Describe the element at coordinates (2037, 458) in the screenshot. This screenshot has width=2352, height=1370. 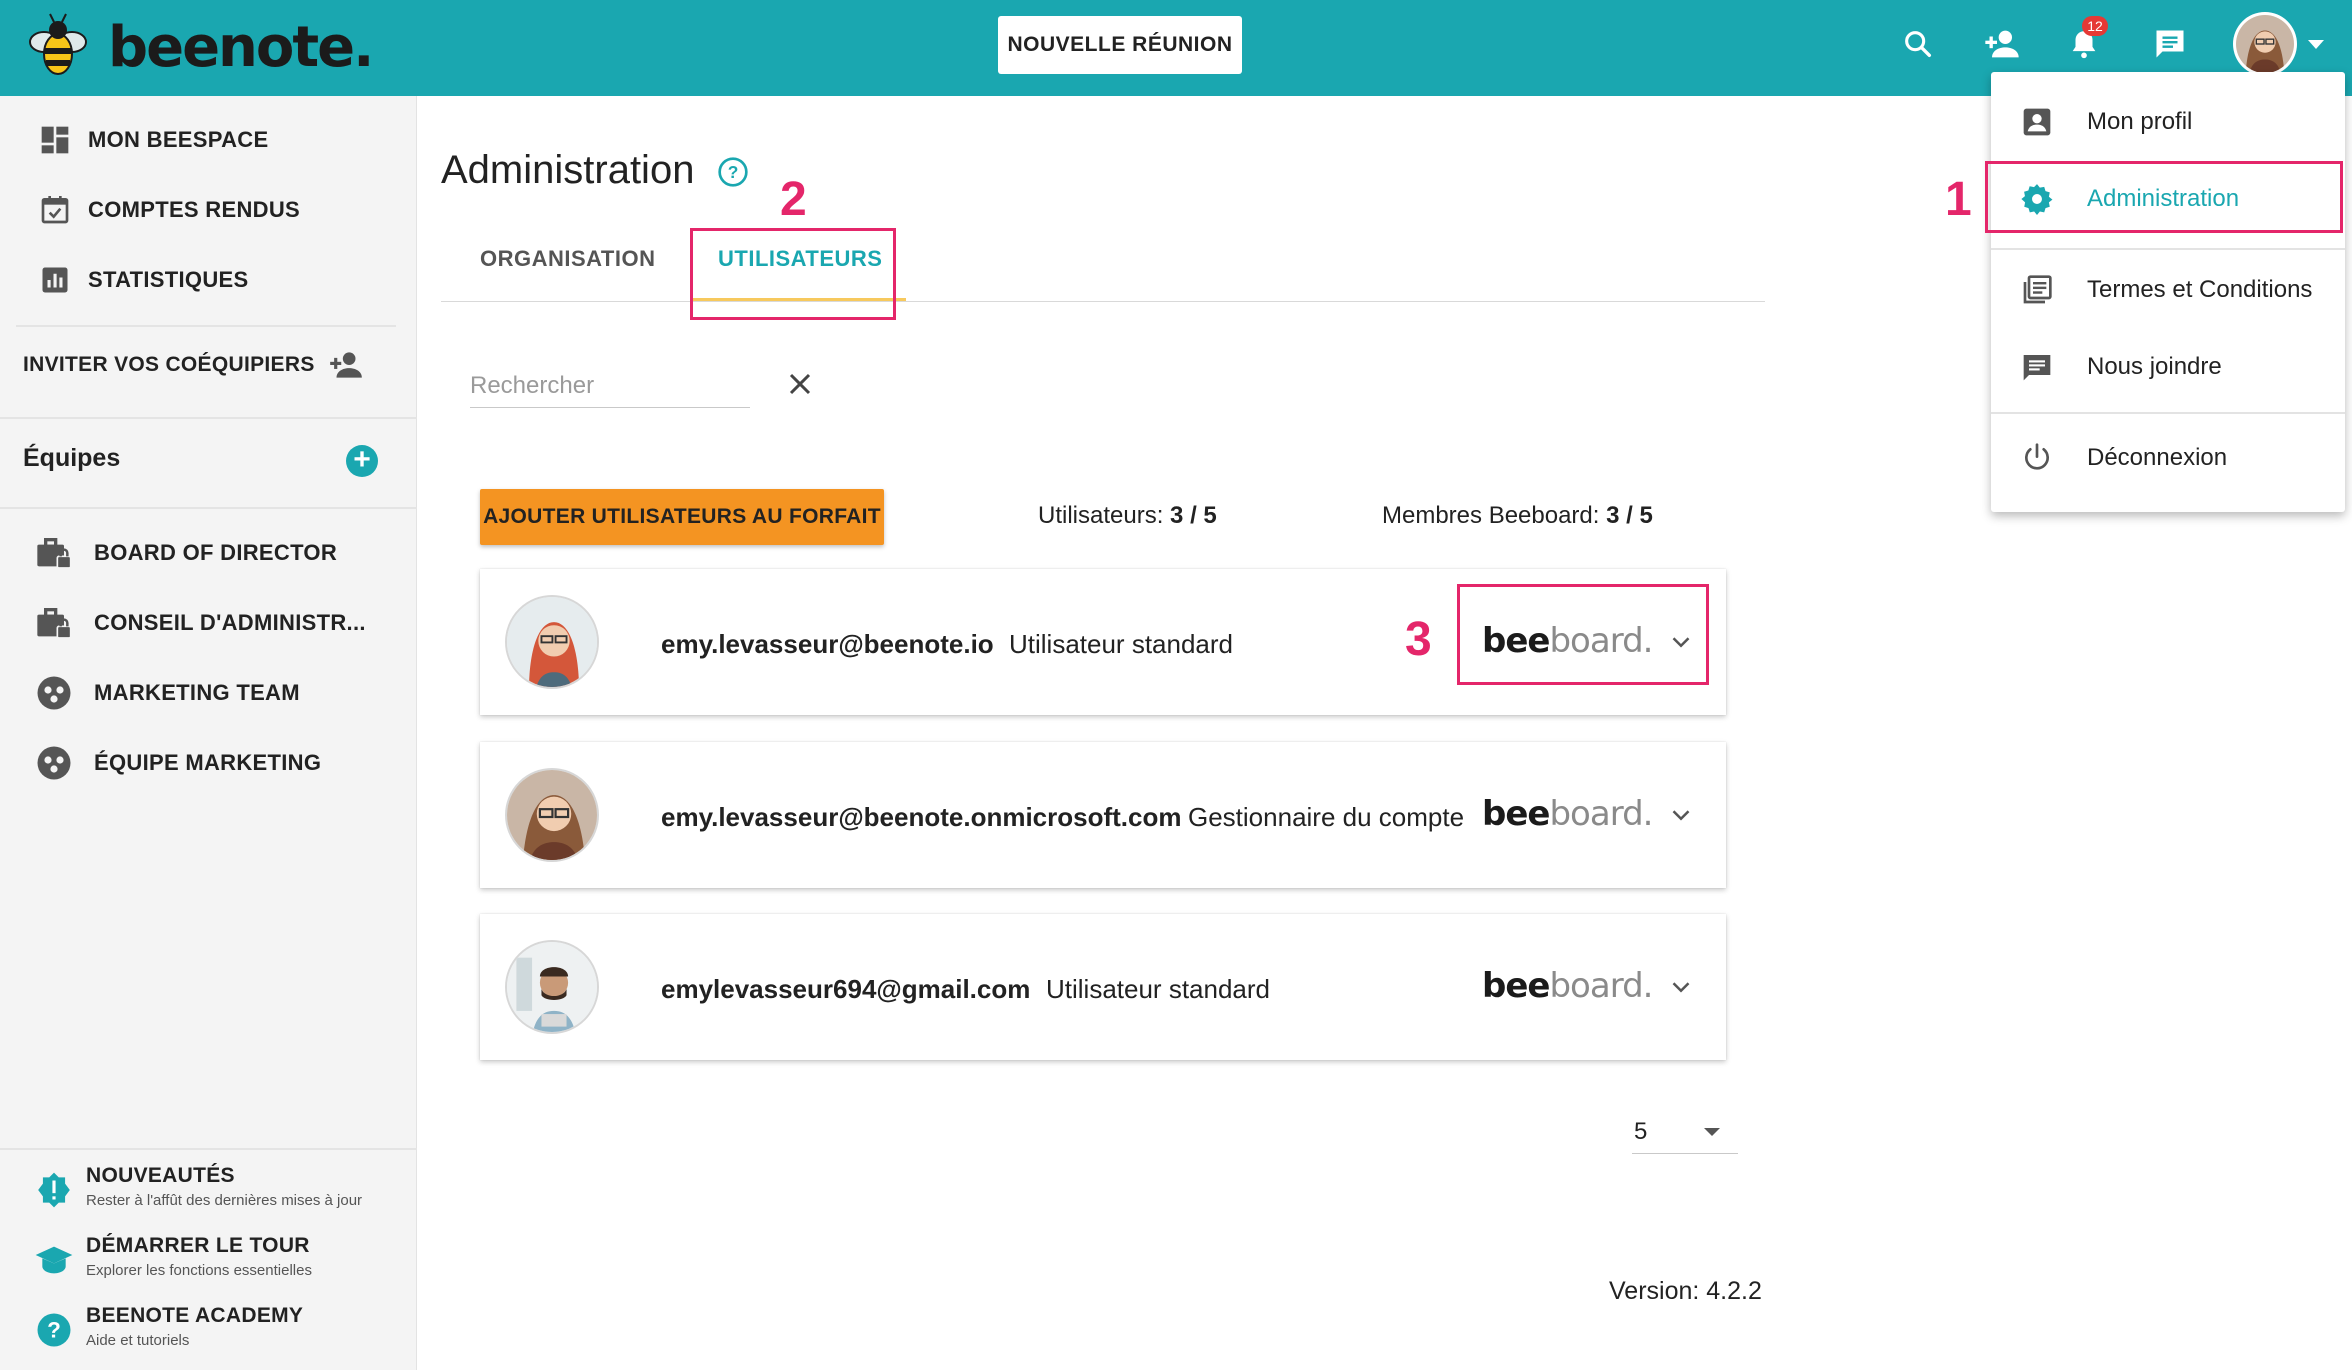
I see `power-icon` at that location.